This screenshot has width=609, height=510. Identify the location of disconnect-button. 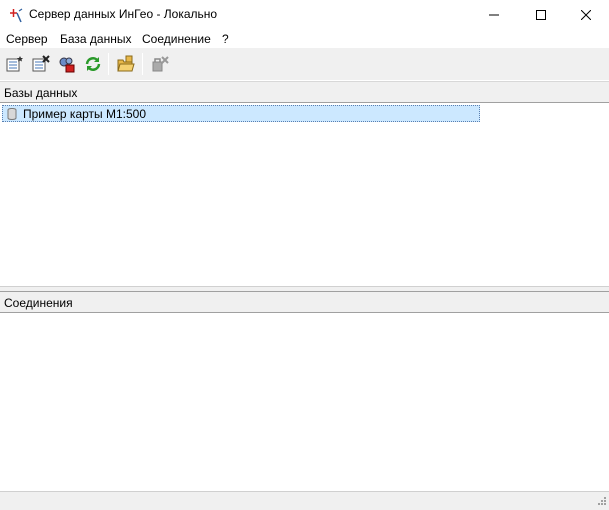
(160, 64).